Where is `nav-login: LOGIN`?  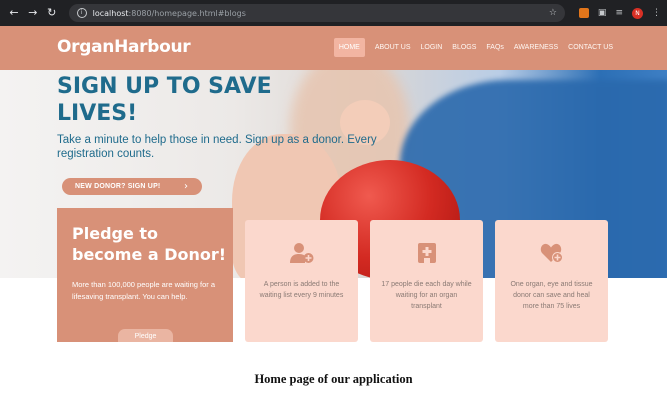 nav-login: LOGIN is located at coordinates (431, 47).